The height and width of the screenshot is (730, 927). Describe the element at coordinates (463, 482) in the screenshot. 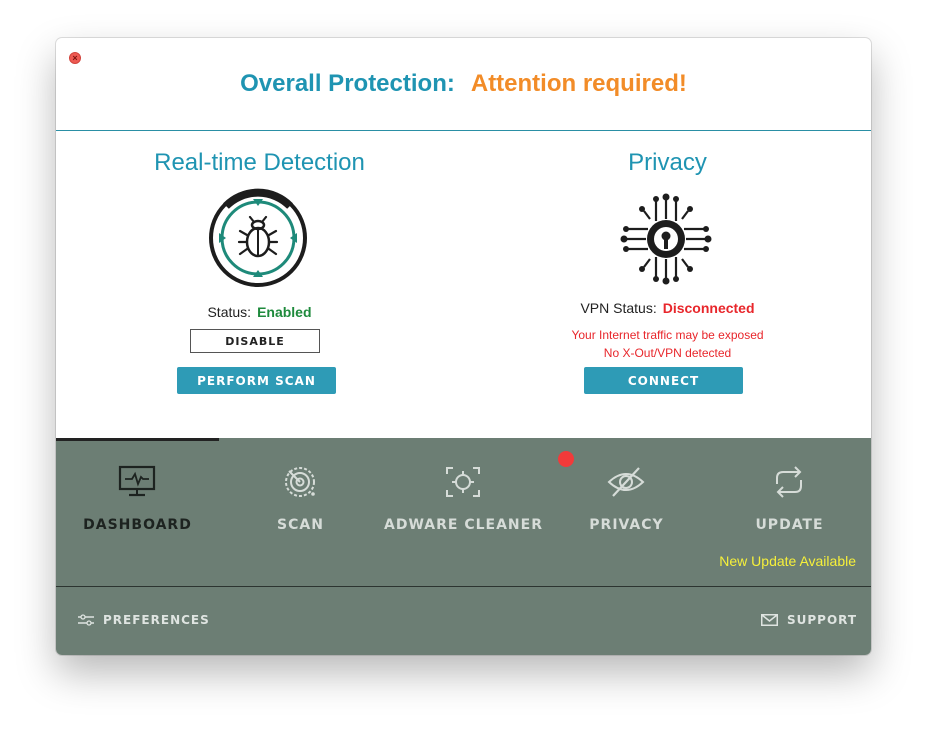

I see `crosshair-icon` at that location.